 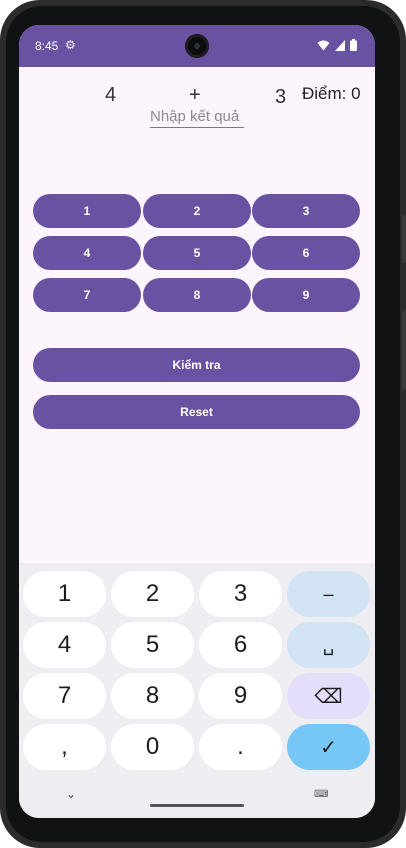 What do you see at coordinates (331, 93) in the screenshot?
I see `score-label: Điểm: 0` at bounding box center [331, 93].